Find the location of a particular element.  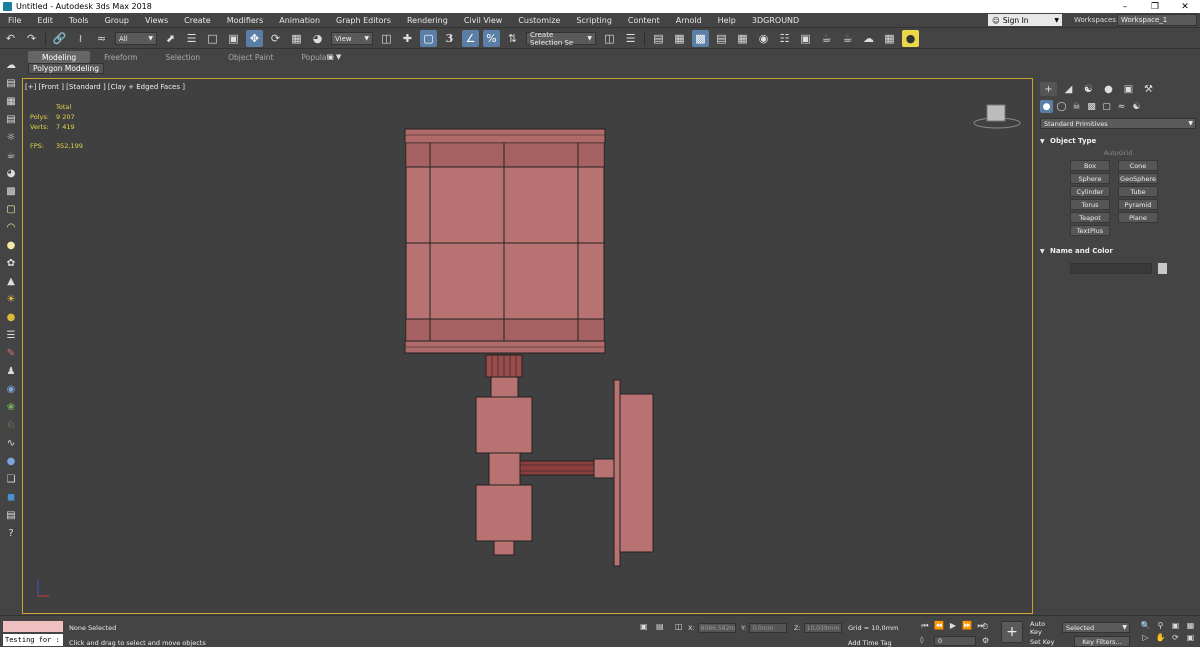

unlink-icon: ≀ is located at coordinates (80, 38).